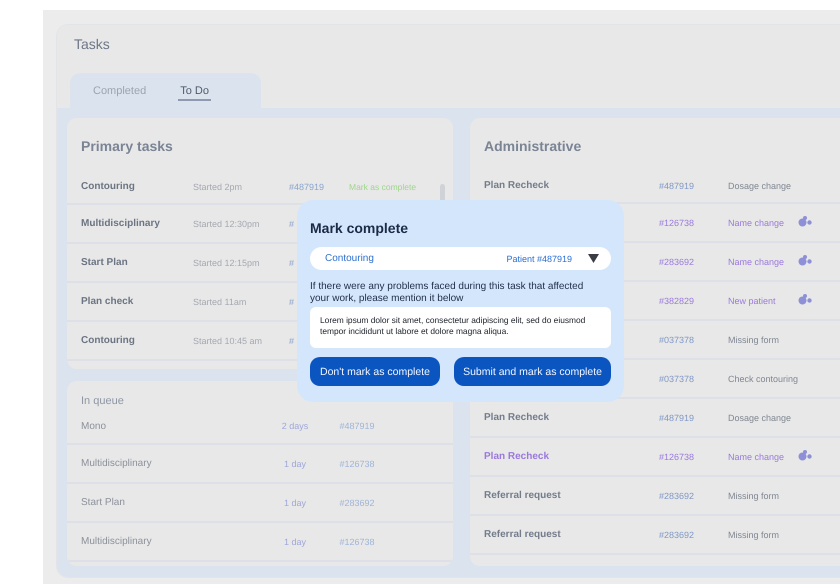 The image size is (840, 584). What do you see at coordinates (219, 301) in the screenshot?
I see `start-time: Started 11am` at bounding box center [219, 301].